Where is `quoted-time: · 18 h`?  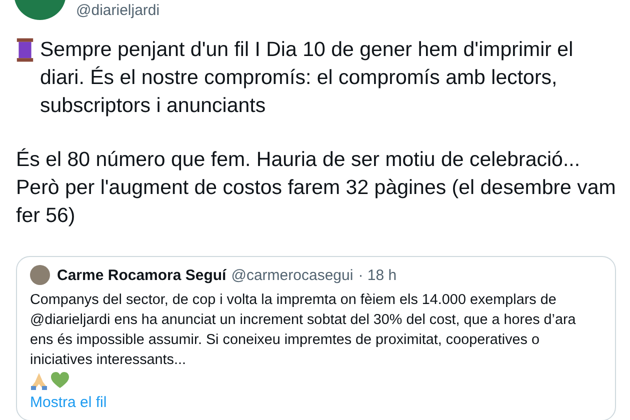
quoted-time: · 18 h is located at coordinates (377, 275).